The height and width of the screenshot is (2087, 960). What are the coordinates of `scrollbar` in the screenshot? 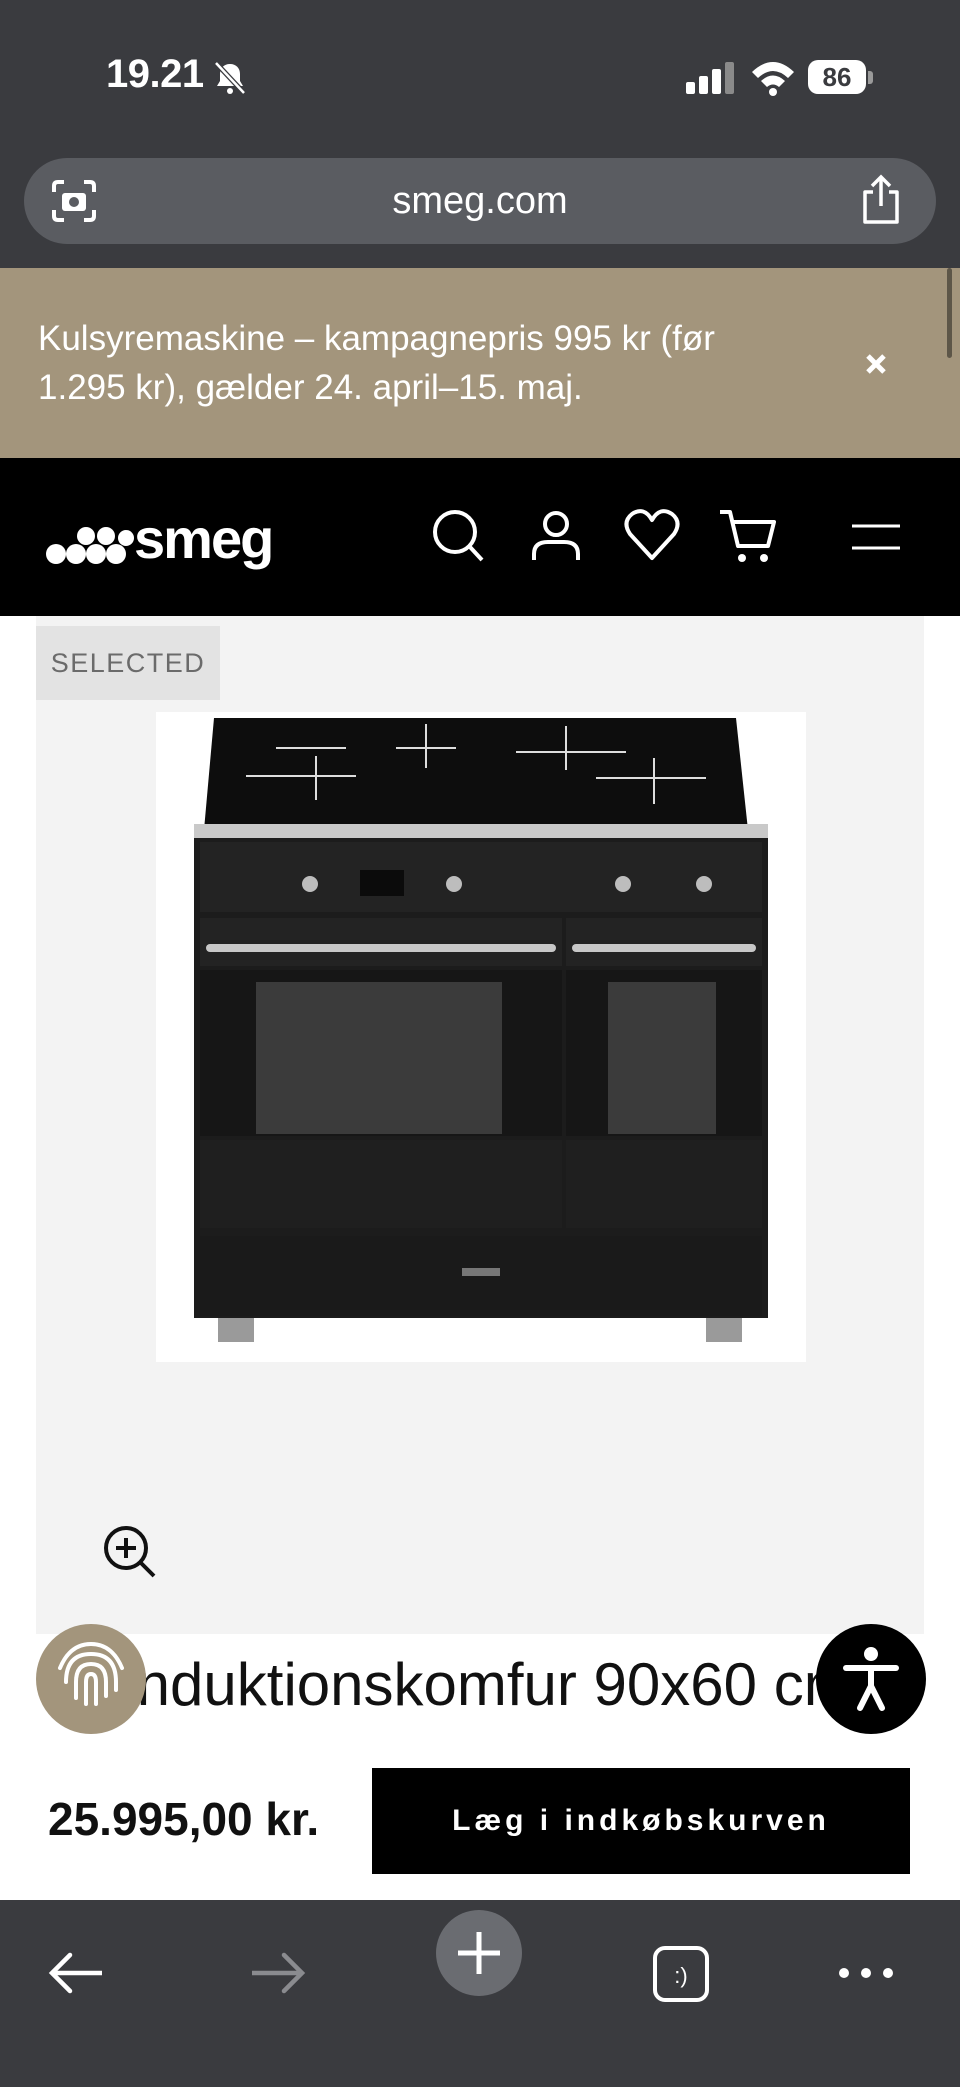 It's located at (949, 313).